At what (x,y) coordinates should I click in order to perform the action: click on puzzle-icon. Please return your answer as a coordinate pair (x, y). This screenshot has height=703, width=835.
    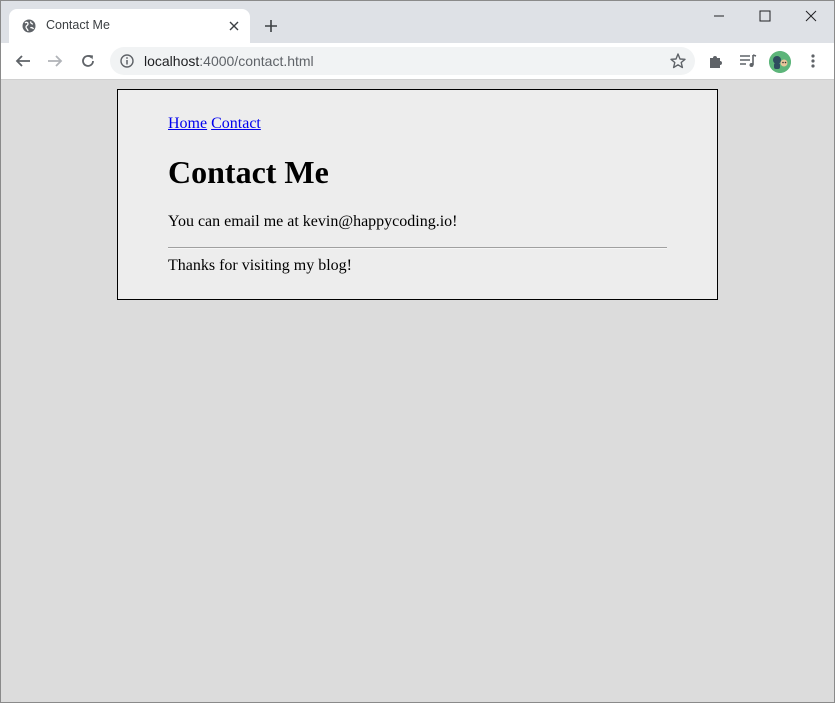
    Looking at the image, I should click on (716, 62).